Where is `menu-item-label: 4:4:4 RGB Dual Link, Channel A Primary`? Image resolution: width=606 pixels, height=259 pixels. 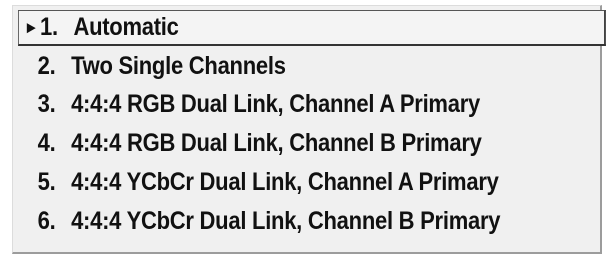
menu-item-label: 4:4:4 RGB Dual Link, Channel A Primary is located at coordinates (275, 103).